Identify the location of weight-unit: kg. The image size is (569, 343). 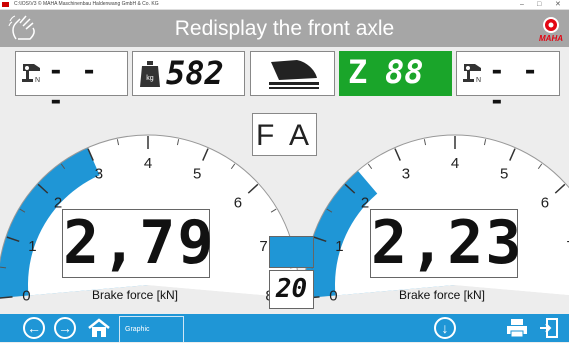
(150, 78).